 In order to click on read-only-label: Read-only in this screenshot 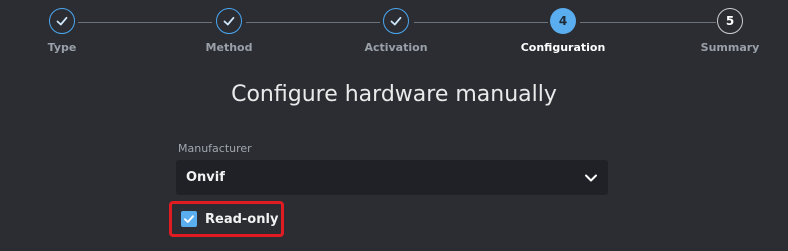, I will do `click(242, 219)`.